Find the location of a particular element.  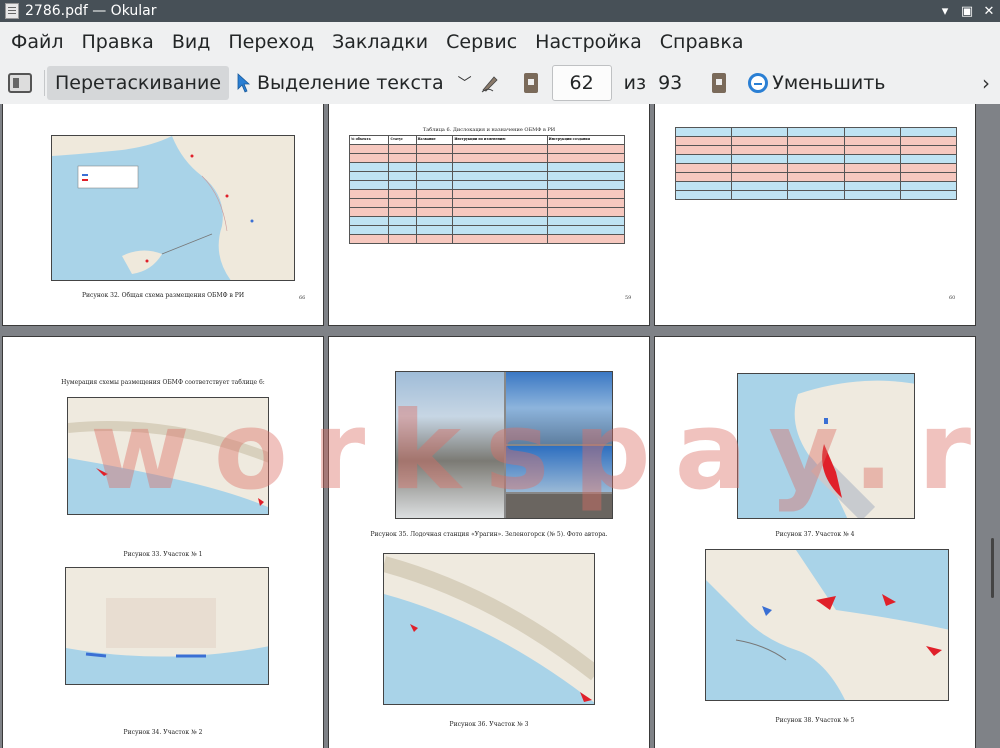

text-select-tool-button: Выделение текста is located at coordinates (340, 83).